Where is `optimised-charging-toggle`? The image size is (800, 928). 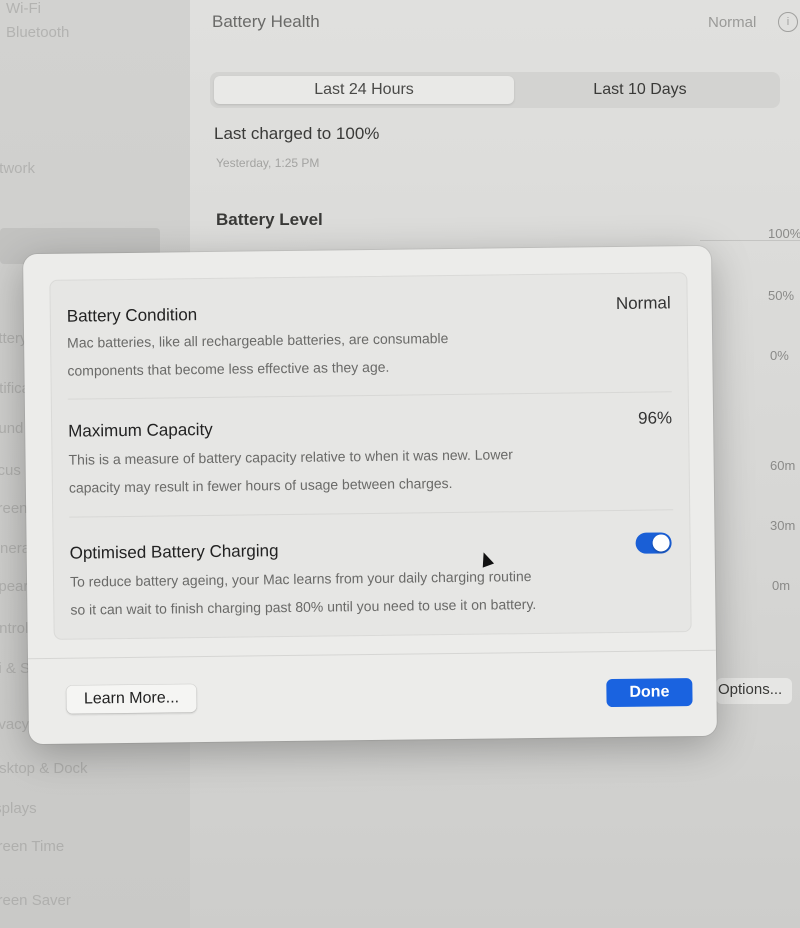 optimised-charging-toggle is located at coordinates (653, 543).